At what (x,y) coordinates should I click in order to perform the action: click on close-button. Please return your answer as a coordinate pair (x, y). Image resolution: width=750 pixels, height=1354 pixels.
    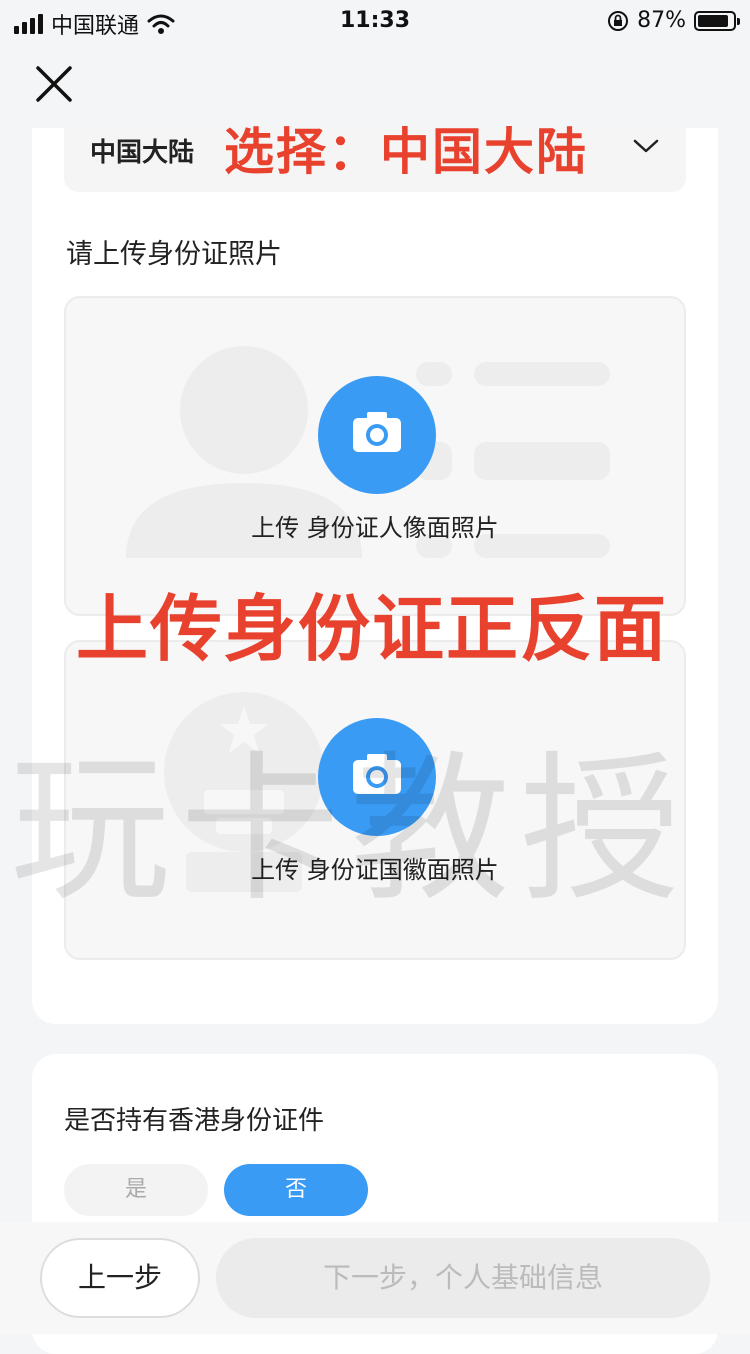
    Looking at the image, I should click on (54, 84).